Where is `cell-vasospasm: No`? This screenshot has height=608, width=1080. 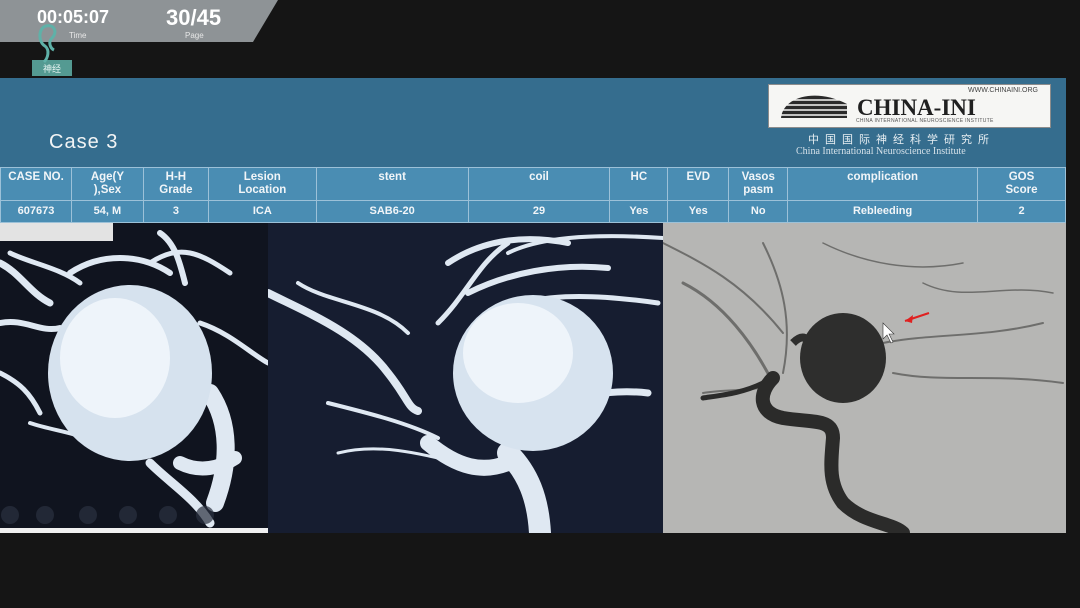
cell-vasospasm: No is located at coordinates (758, 211).